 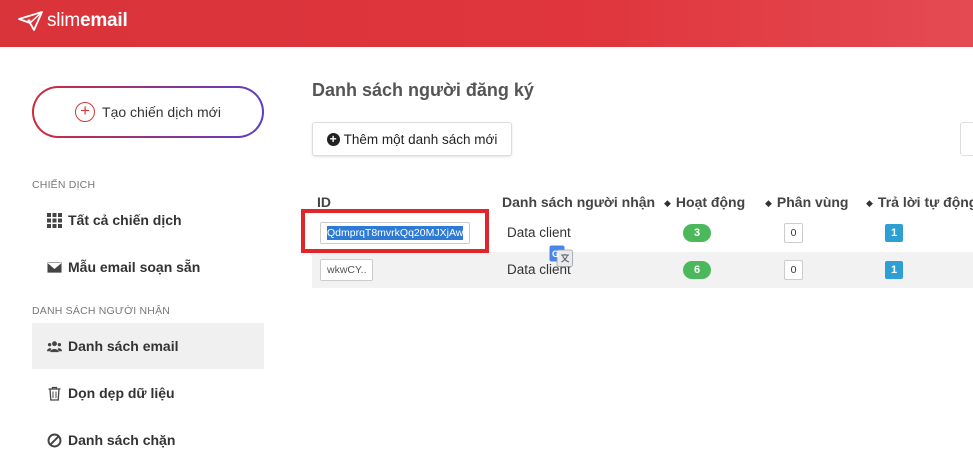 What do you see at coordinates (121, 393) in the screenshot?
I see `sidebar-item-label: Dọn dẹp dữ liệu` at bounding box center [121, 393].